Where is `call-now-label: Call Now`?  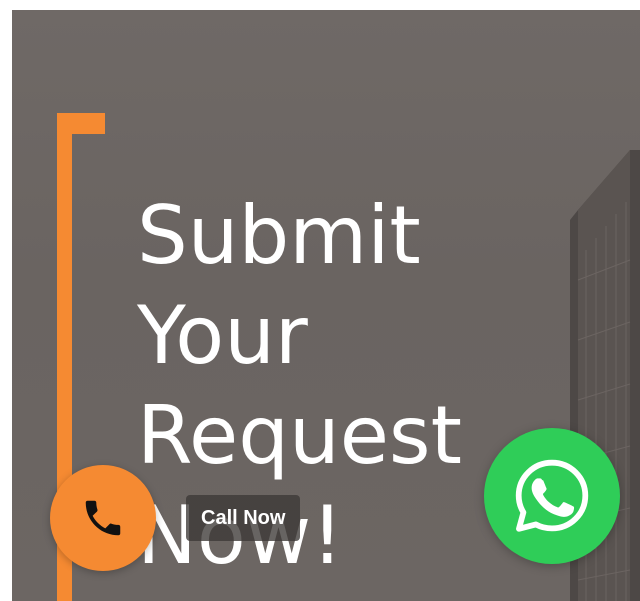 call-now-label: Call Now is located at coordinates (243, 518).